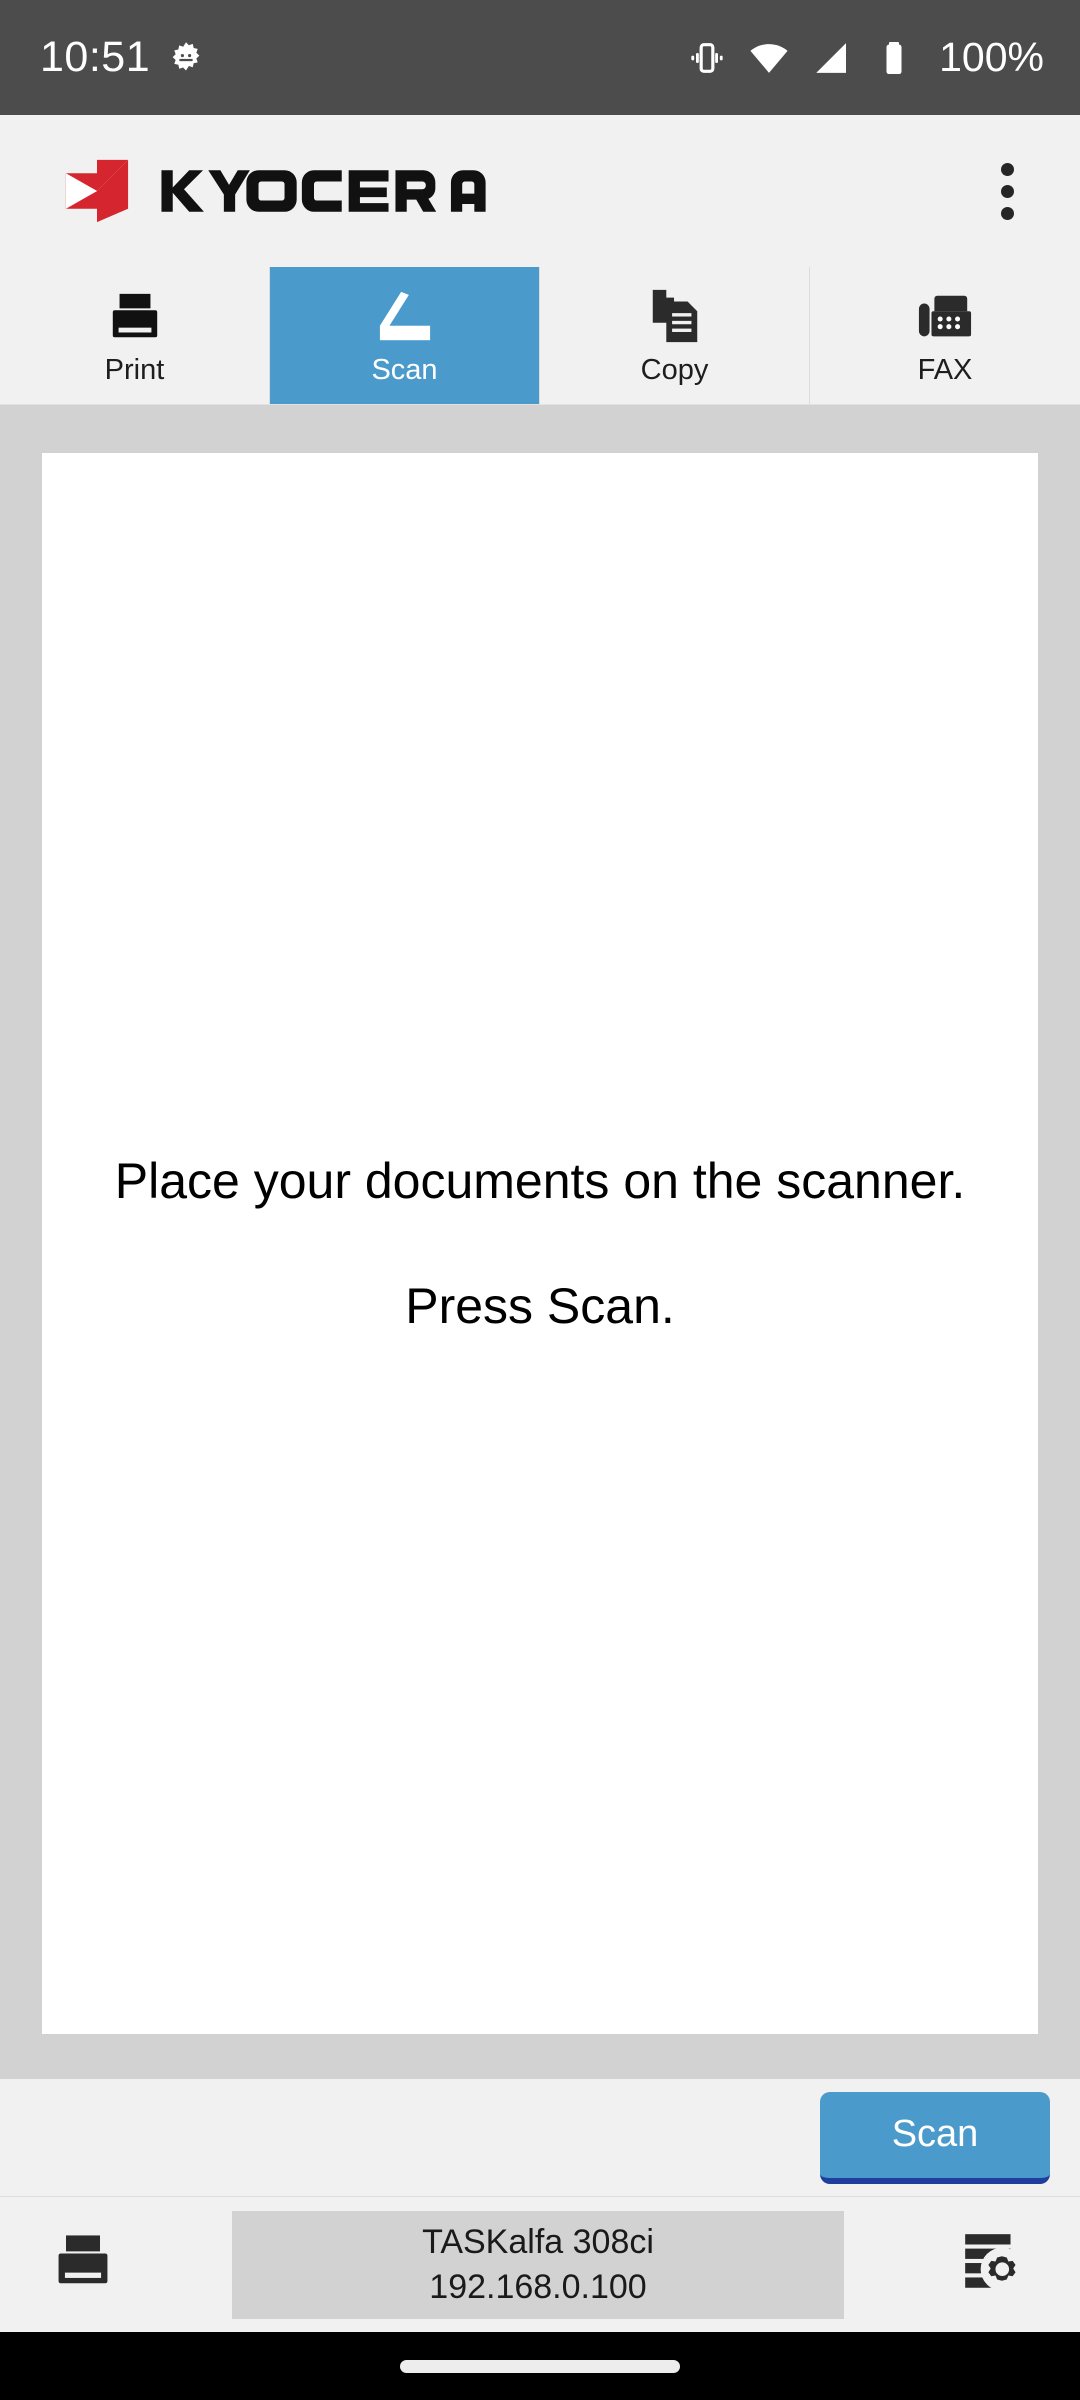  I want to click on gesture-pill, so click(540, 2366).